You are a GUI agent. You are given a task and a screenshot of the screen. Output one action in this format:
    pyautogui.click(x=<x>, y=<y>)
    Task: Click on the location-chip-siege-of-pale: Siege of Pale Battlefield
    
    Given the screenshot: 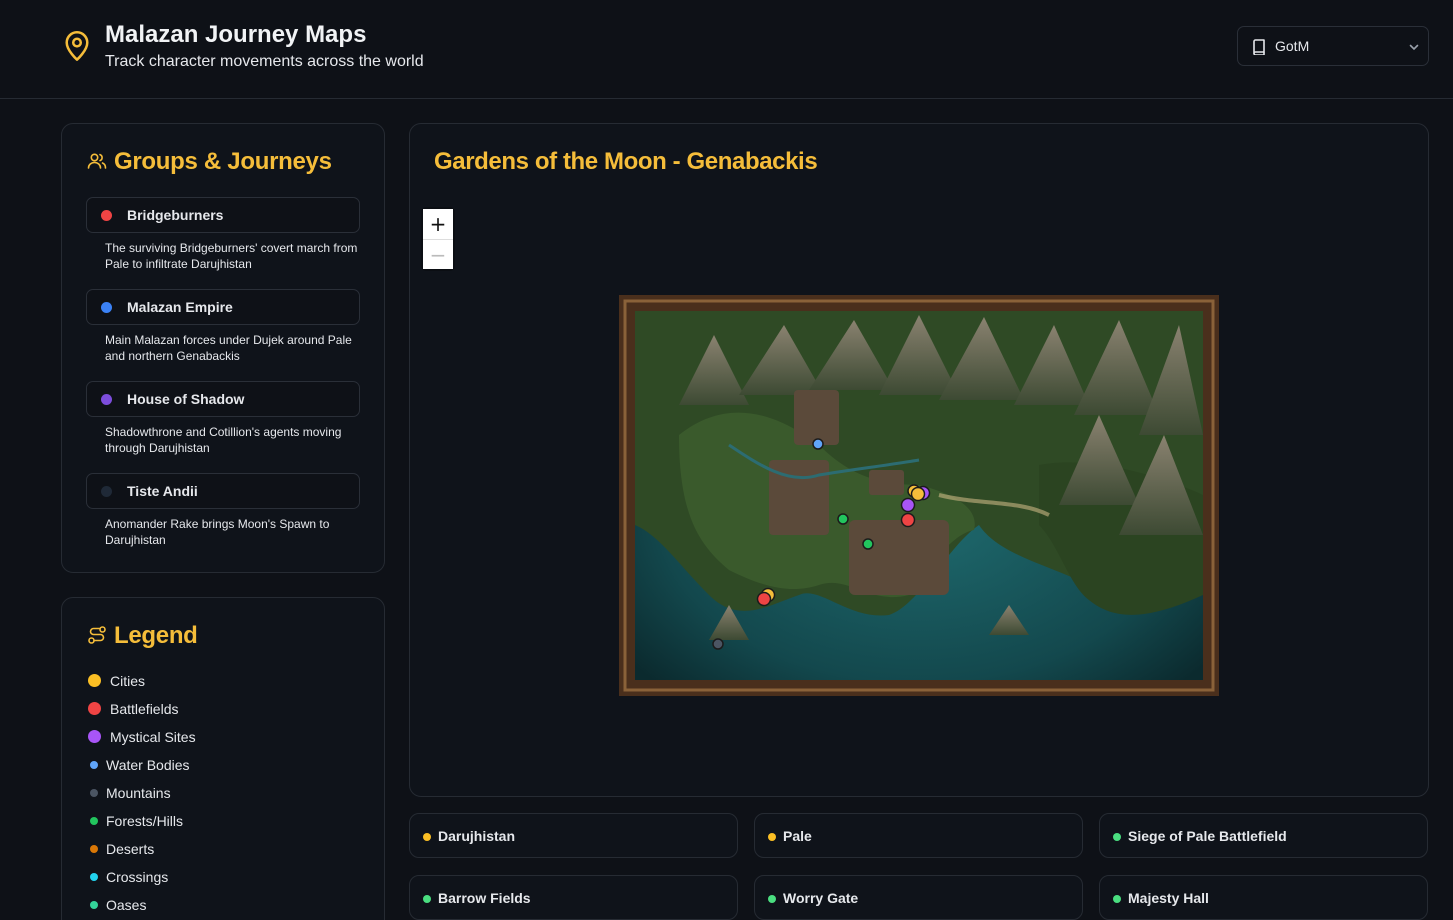 What is the action you would take?
    pyautogui.click(x=1263, y=835)
    